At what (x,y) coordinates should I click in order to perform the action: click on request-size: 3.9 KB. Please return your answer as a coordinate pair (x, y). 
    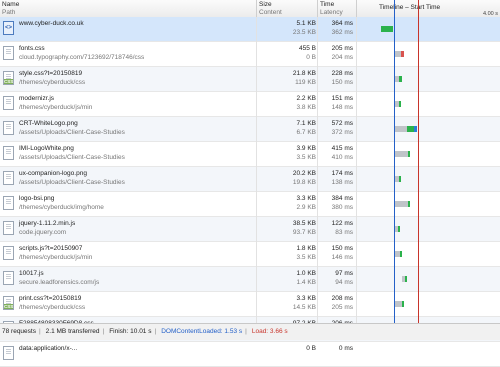
    Looking at the image, I should click on (306, 148).